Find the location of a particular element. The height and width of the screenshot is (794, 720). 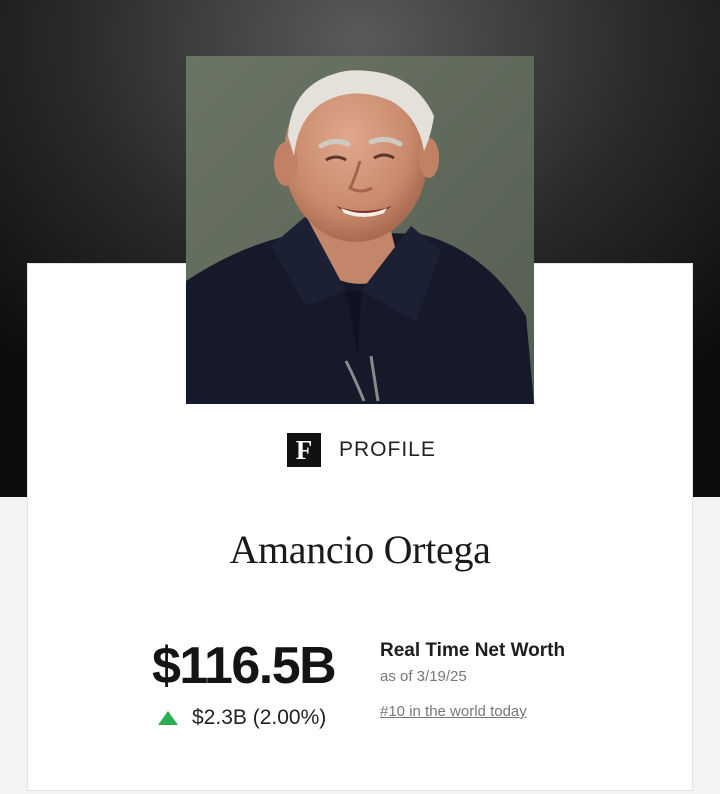

change-amount: $2.3B (2.00%) is located at coordinates (259, 717).